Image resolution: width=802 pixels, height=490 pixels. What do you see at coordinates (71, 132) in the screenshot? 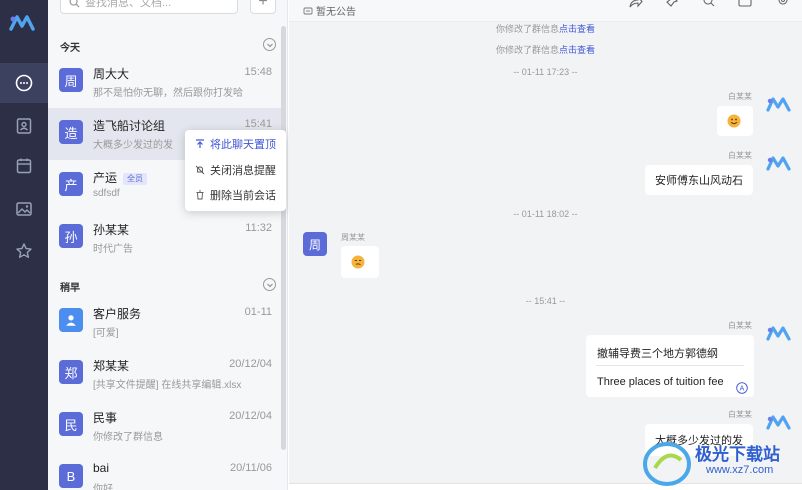
I see `avatar: 造` at bounding box center [71, 132].